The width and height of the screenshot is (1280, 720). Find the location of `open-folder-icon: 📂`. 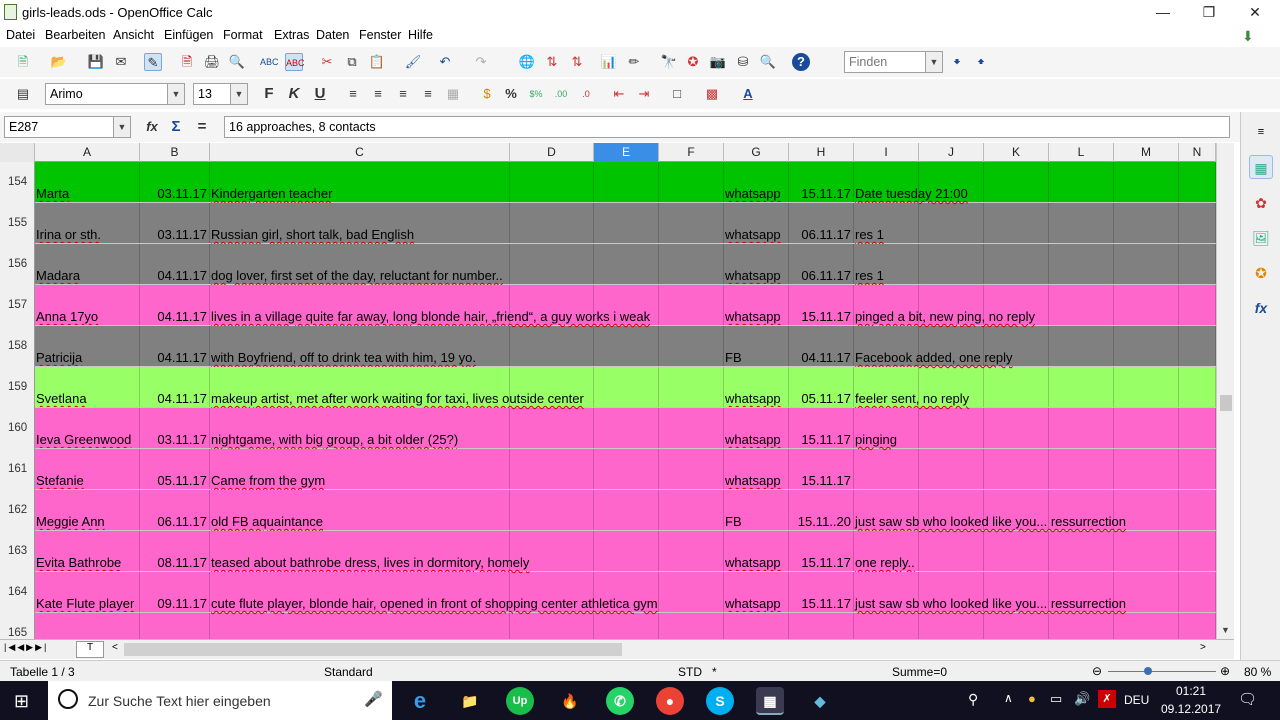

open-folder-icon: 📂 is located at coordinates (59, 62).